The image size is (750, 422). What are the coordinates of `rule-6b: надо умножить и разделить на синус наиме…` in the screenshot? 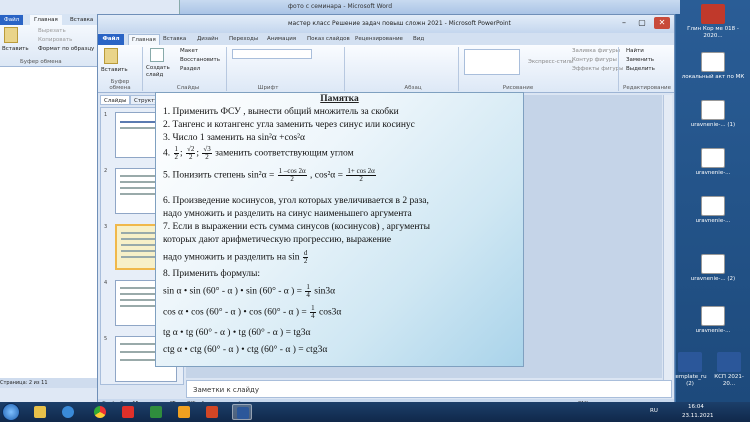 It's located at (287, 214).